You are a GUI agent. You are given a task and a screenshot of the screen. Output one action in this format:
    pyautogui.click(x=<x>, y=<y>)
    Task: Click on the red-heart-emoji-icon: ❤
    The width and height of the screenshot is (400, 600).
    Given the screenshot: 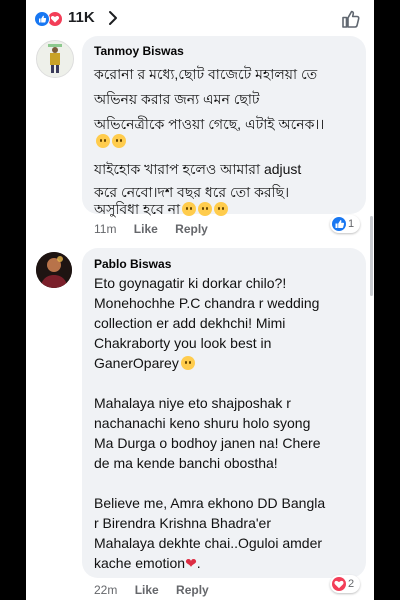 What is the action you would take?
    pyautogui.click(x=191, y=563)
    